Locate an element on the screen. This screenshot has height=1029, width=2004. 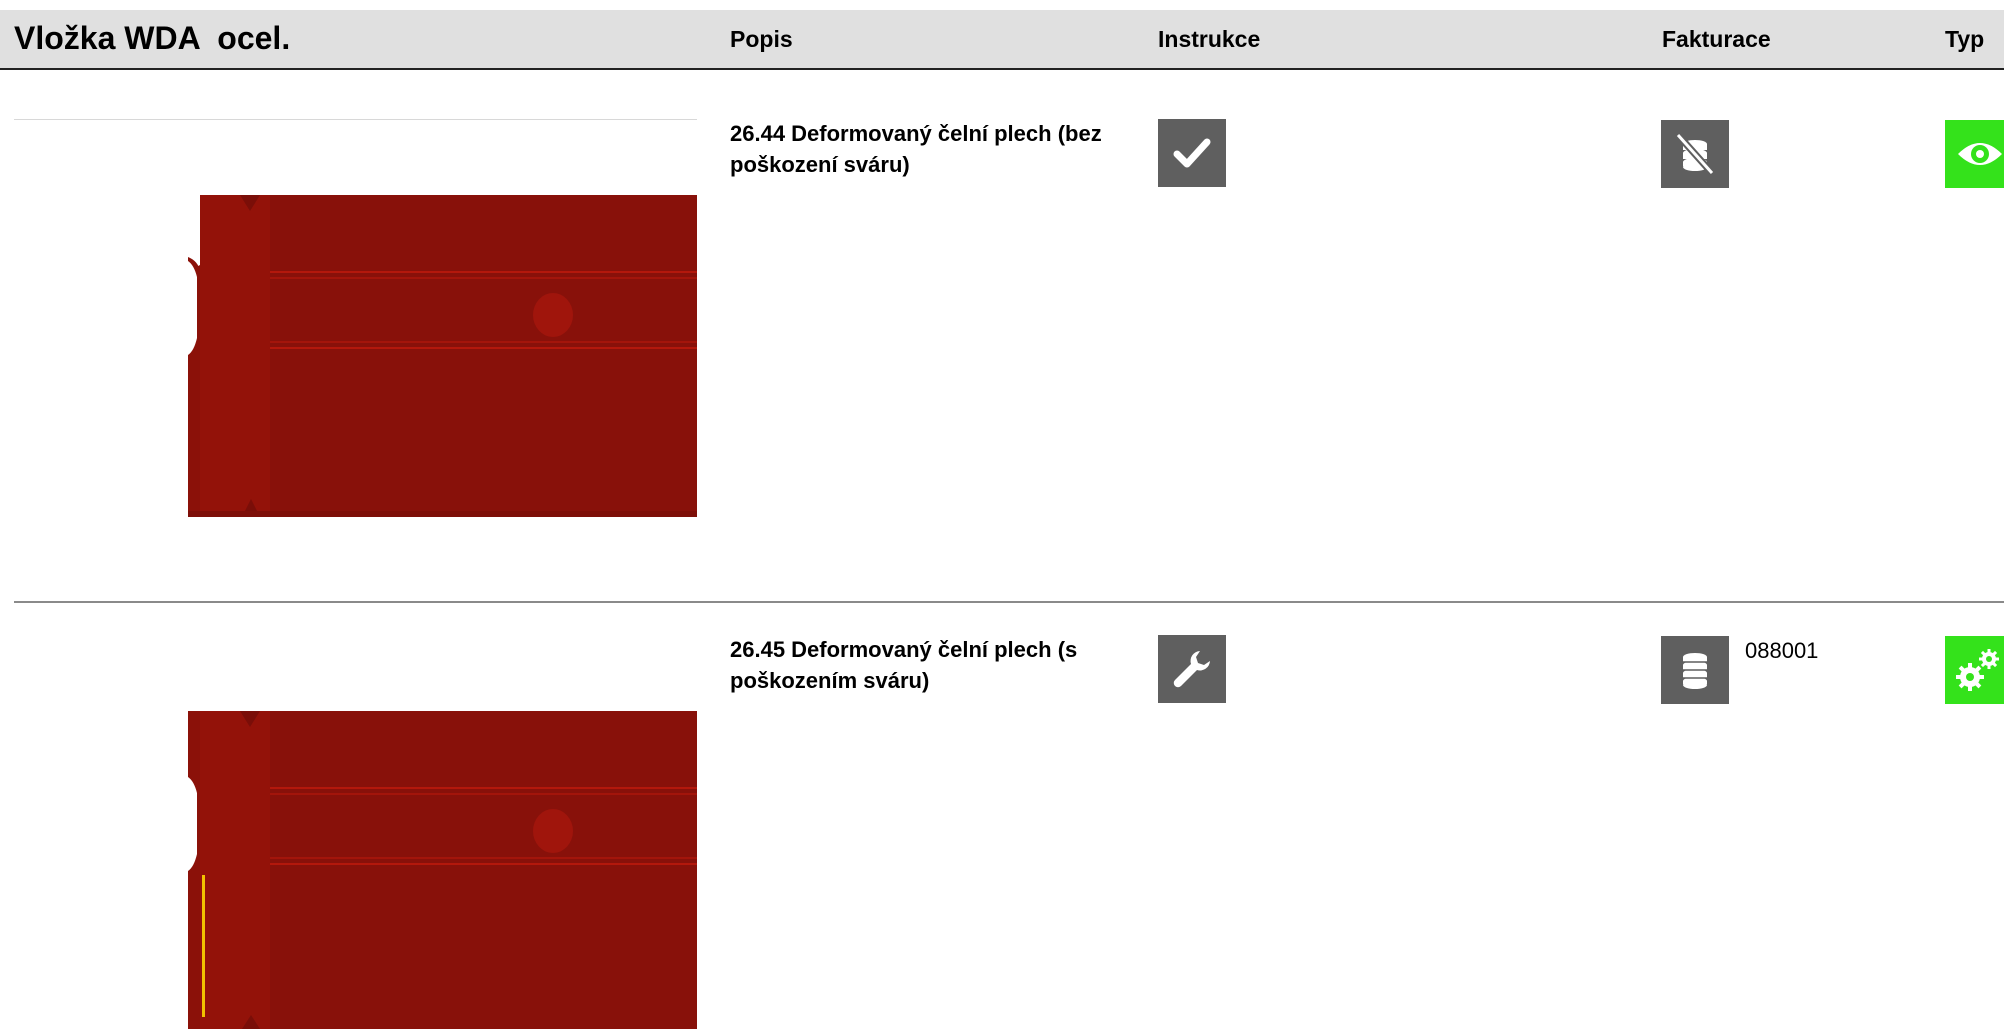
gears-icon is located at coordinates (1974, 670).